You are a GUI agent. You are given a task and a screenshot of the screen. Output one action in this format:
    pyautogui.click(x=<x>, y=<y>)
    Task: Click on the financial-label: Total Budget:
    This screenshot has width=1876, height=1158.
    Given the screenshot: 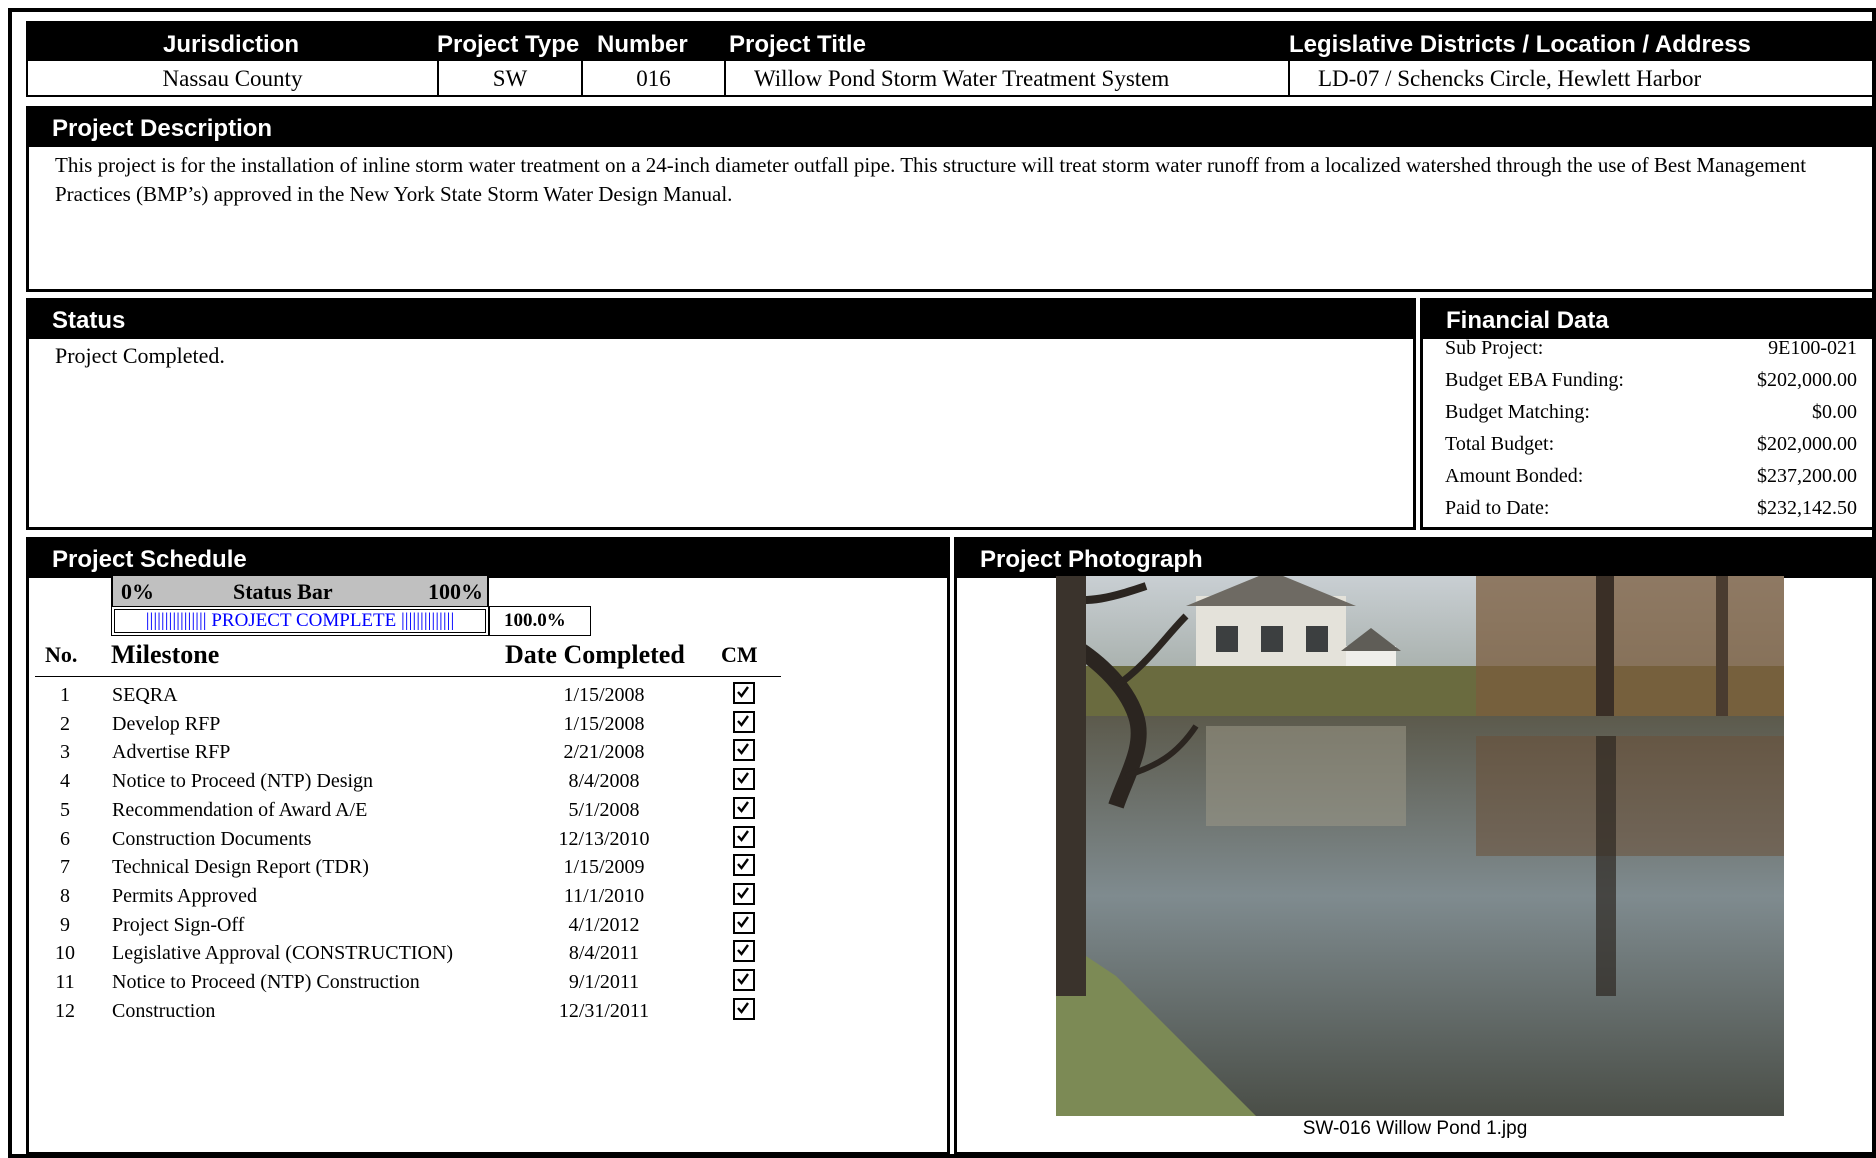 What is the action you would take?
    pyautogui.click(x=1500, y=444)
    